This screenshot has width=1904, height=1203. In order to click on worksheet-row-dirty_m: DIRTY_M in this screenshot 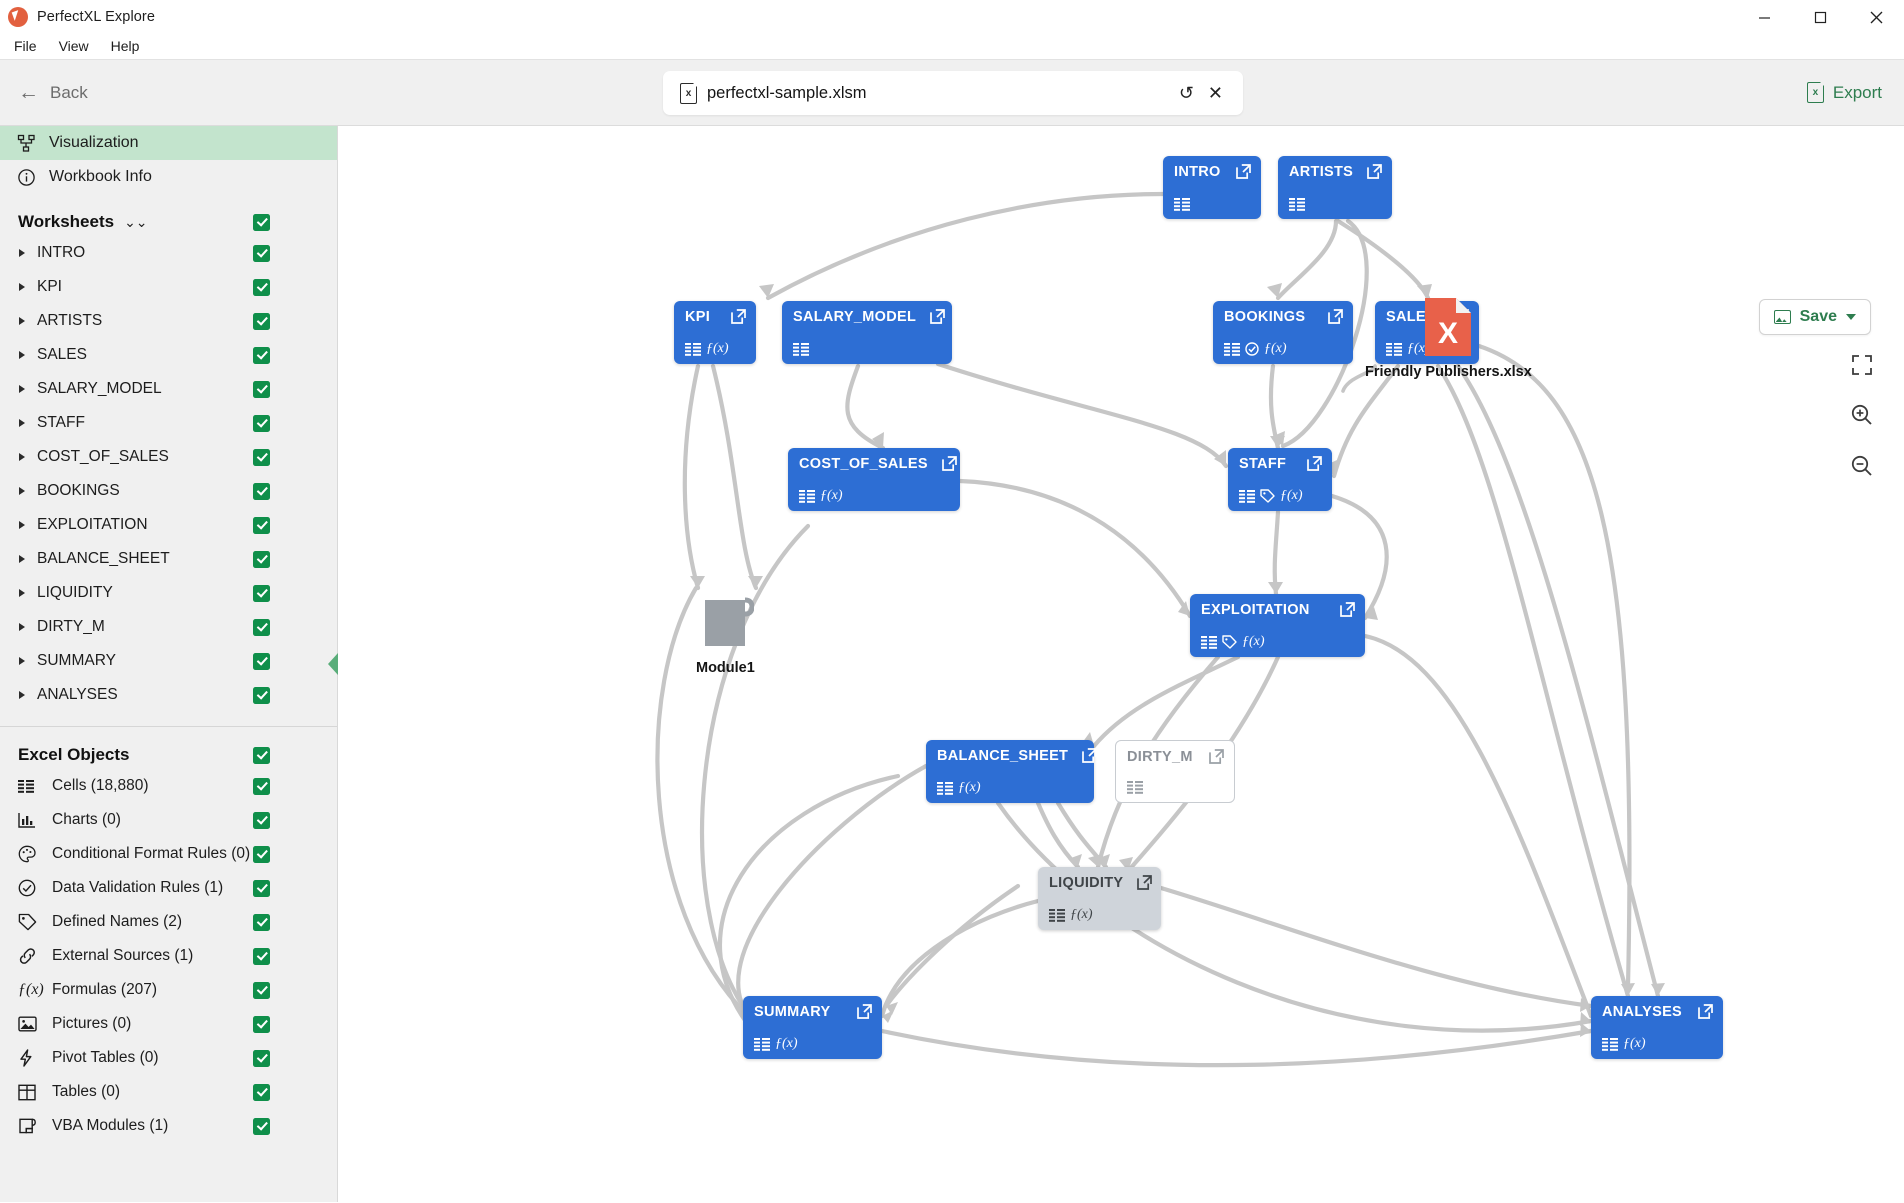, I will do `click(168, 627)`.